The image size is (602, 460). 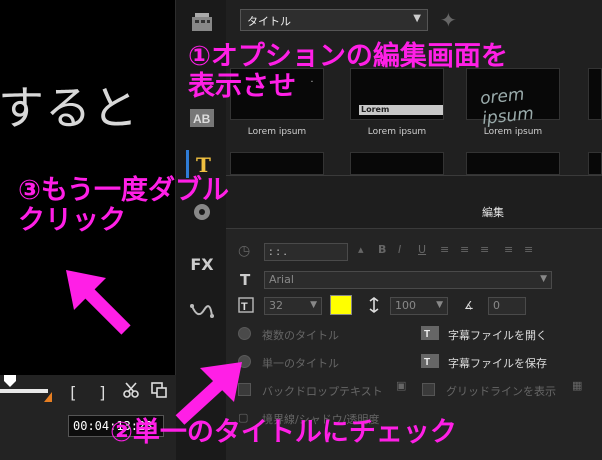 What do you see at coordinates (382, 249) in the screenshot?
I see `bold-button: B` at bounding box center [382, 249].